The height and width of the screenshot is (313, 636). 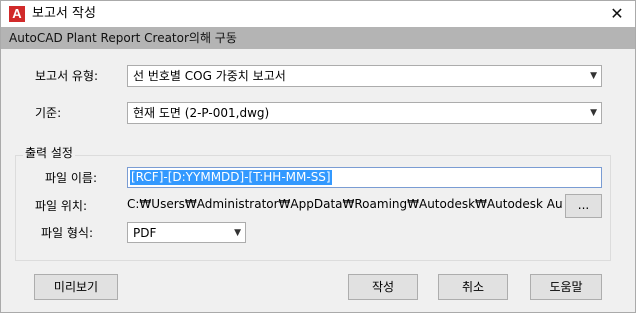 What do you see at coordinates (473, 287) in the screenshot?
I see `cancel-button: 취소` at bounding box center [473, 287].